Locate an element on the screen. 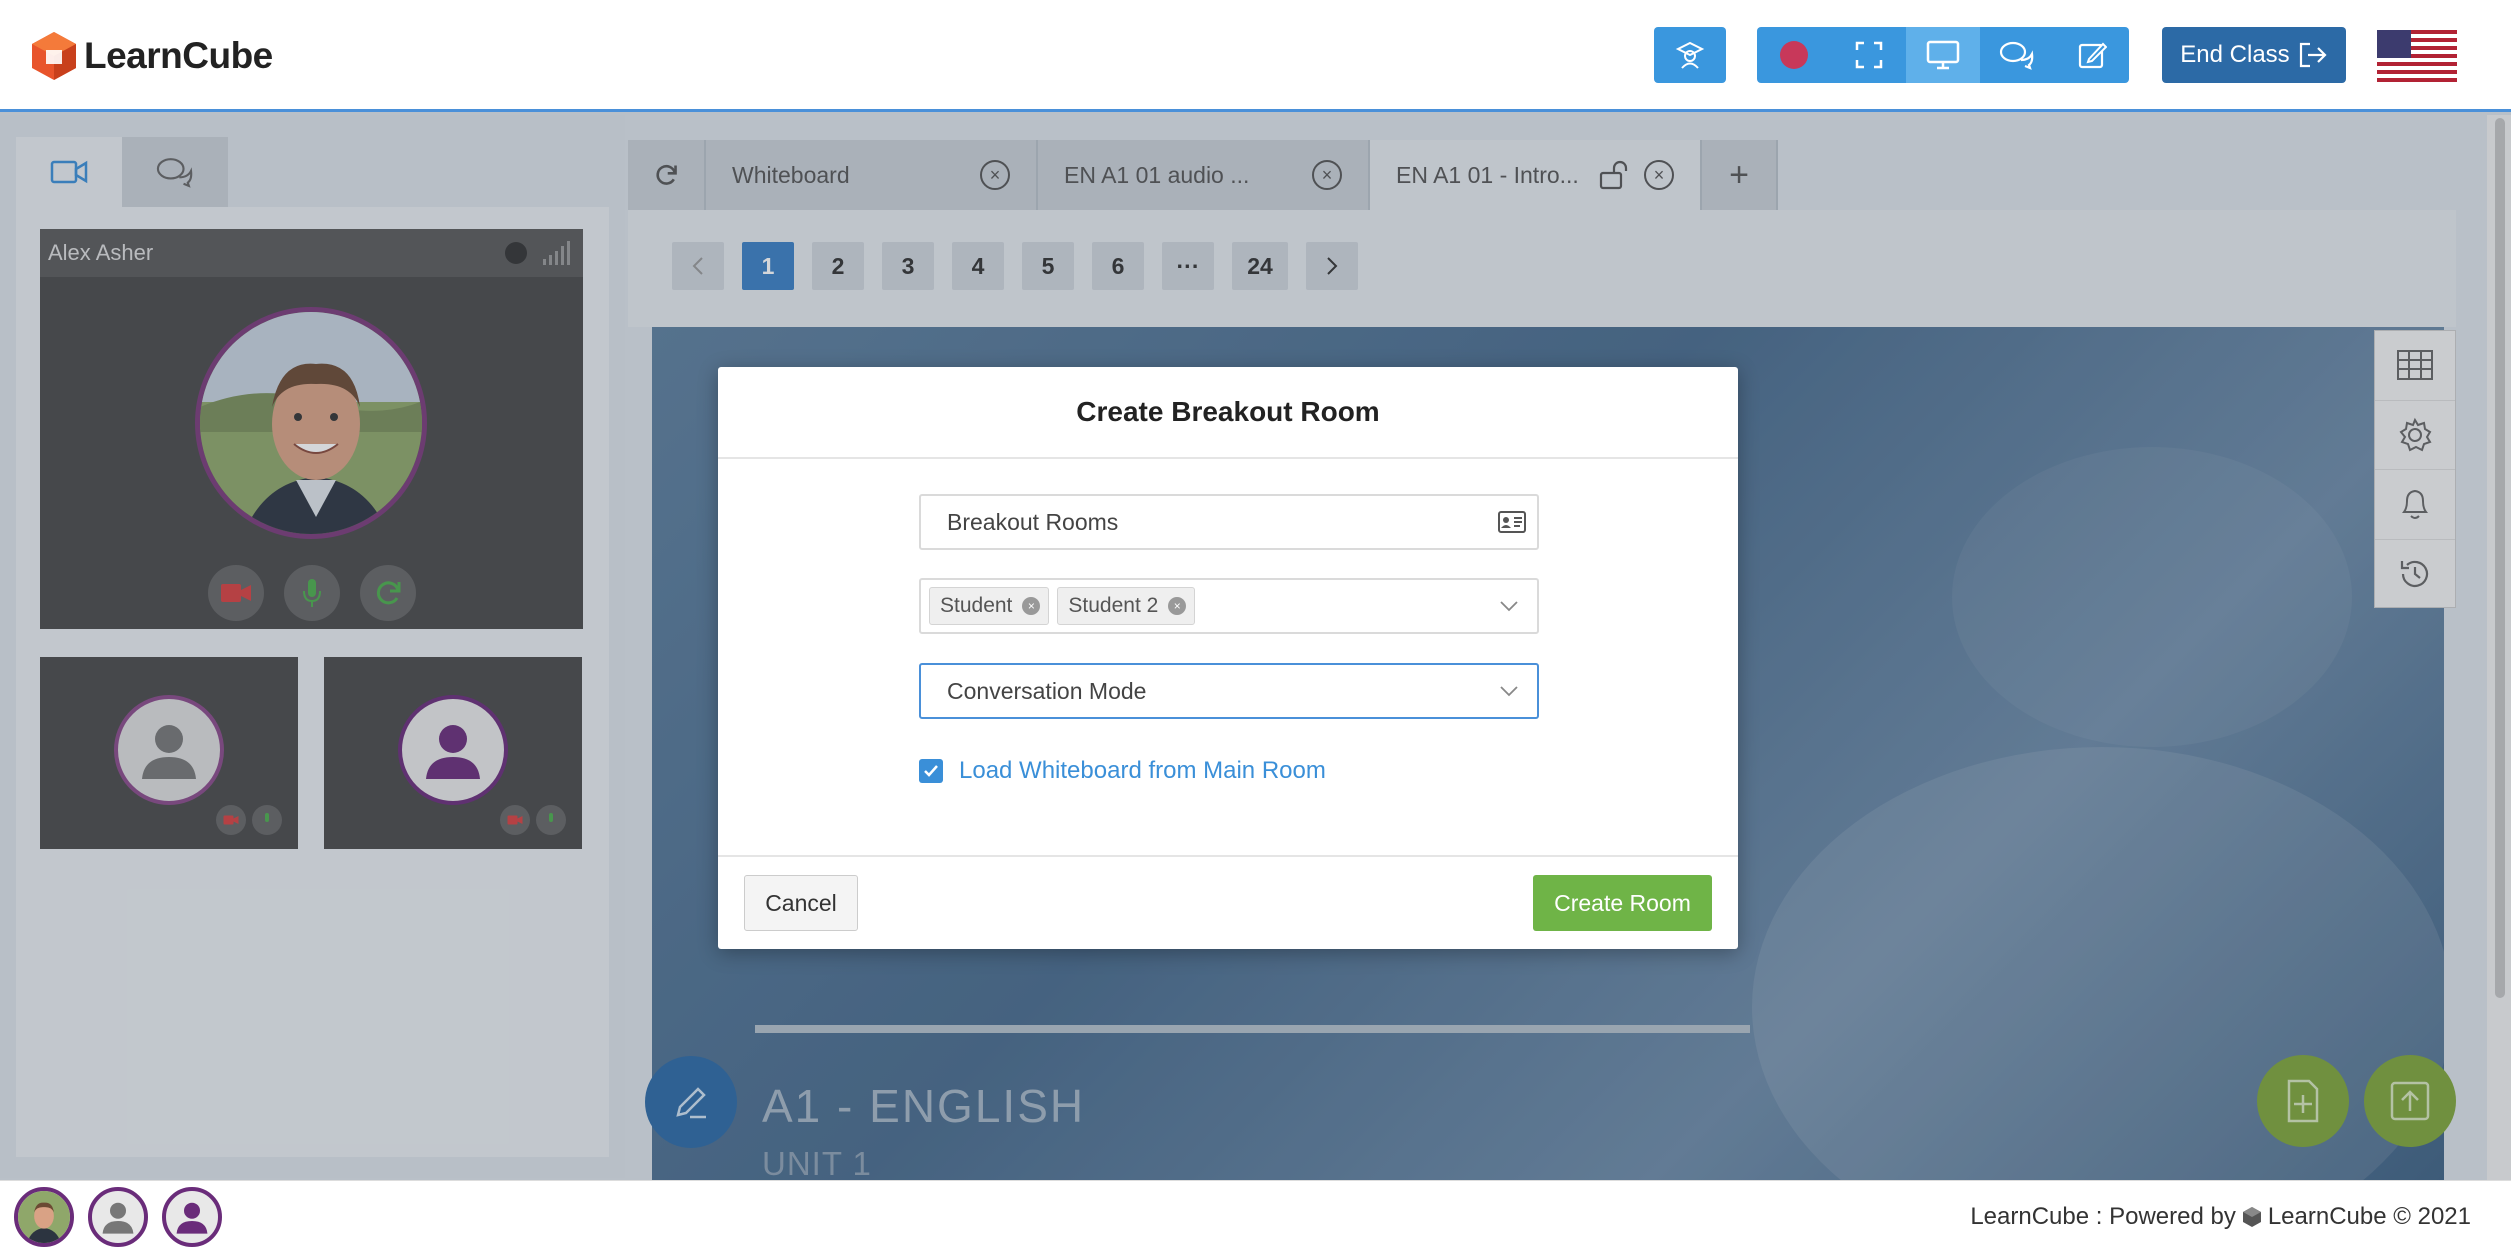 The height and width of the screenshot is (1252, 2511). load-whiteboard-option: Load Whiteboard from Main Room is located at coordinates (1122, 771).